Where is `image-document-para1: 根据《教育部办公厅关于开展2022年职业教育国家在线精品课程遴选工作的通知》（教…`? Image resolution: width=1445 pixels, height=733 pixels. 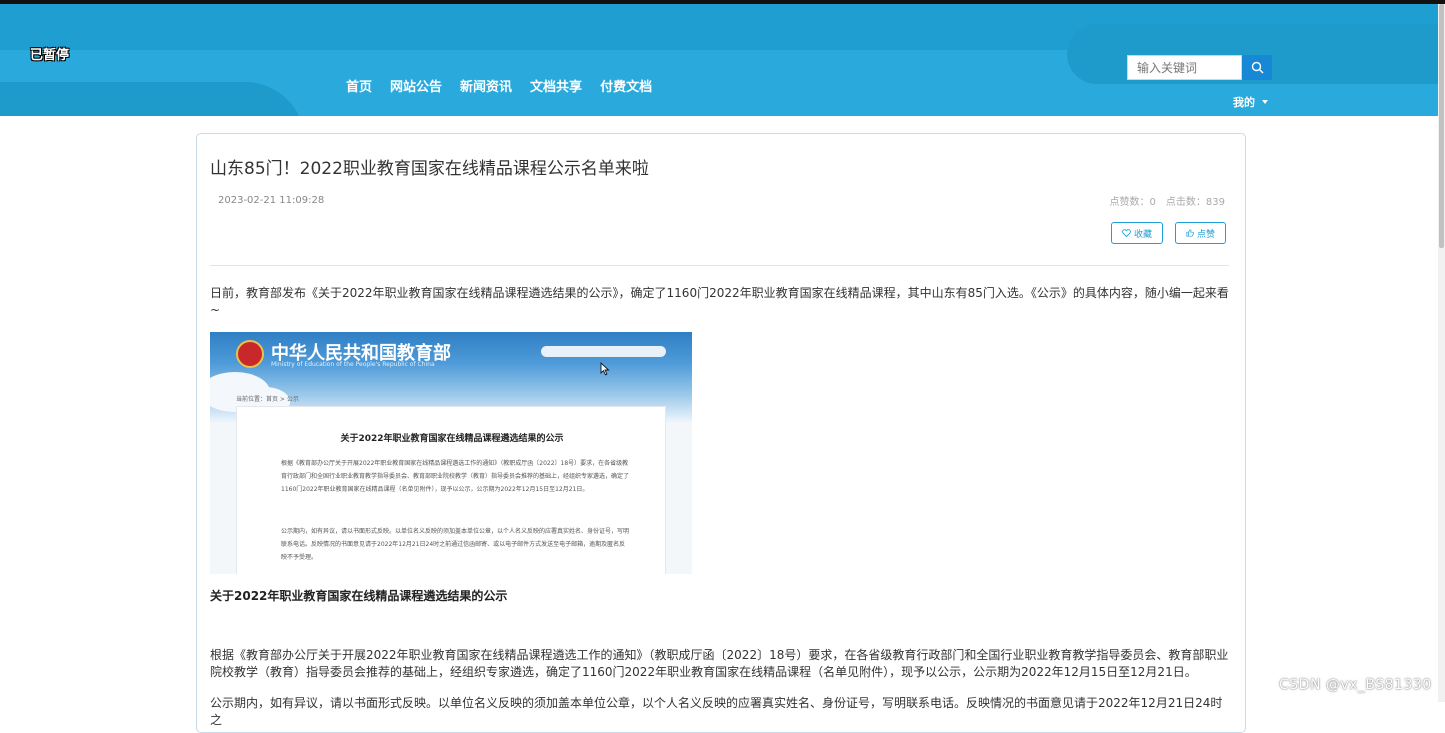
image-document-para1: 根据《教育部办公厅关于开展2022年职业教育国家在线精品课程遴选工作的通知》（教… is located at coordinates (455, 476).